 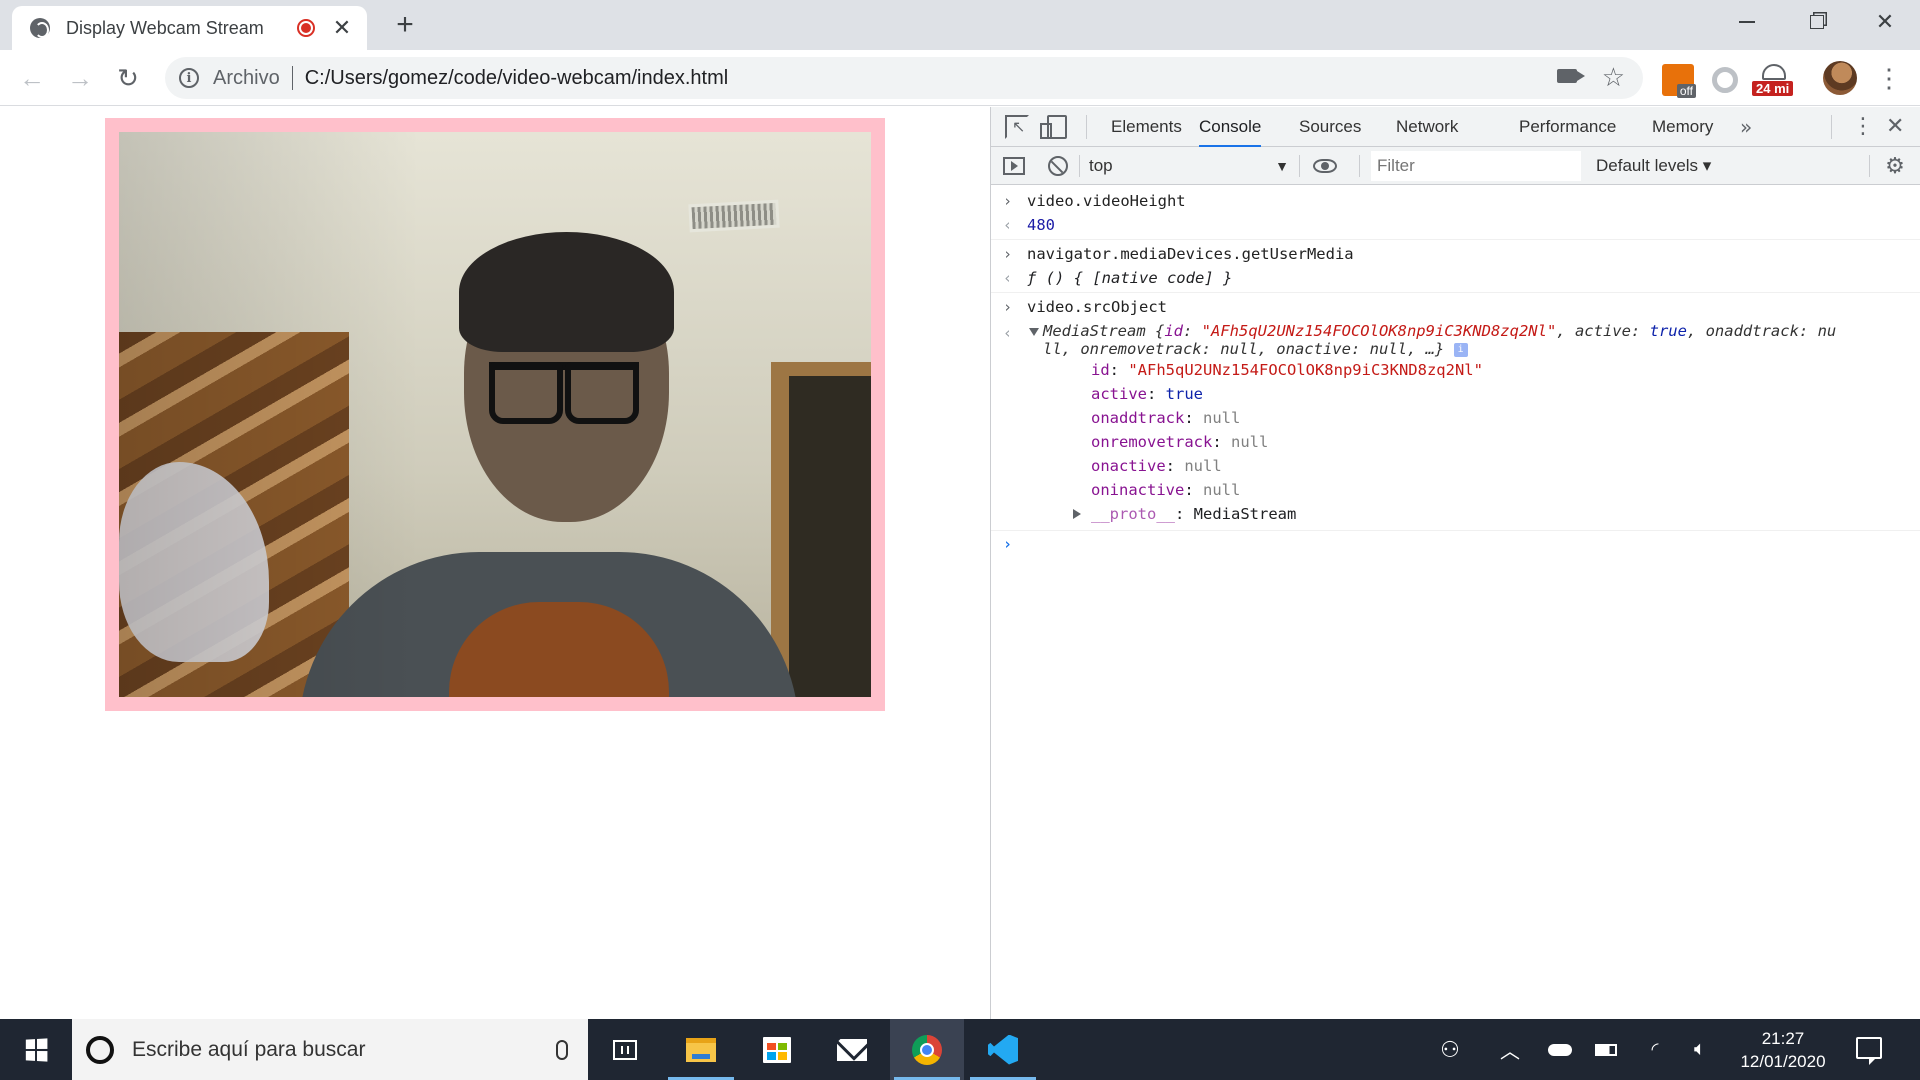 I want to click on profile-avatar, so click(x=1840, y=78).